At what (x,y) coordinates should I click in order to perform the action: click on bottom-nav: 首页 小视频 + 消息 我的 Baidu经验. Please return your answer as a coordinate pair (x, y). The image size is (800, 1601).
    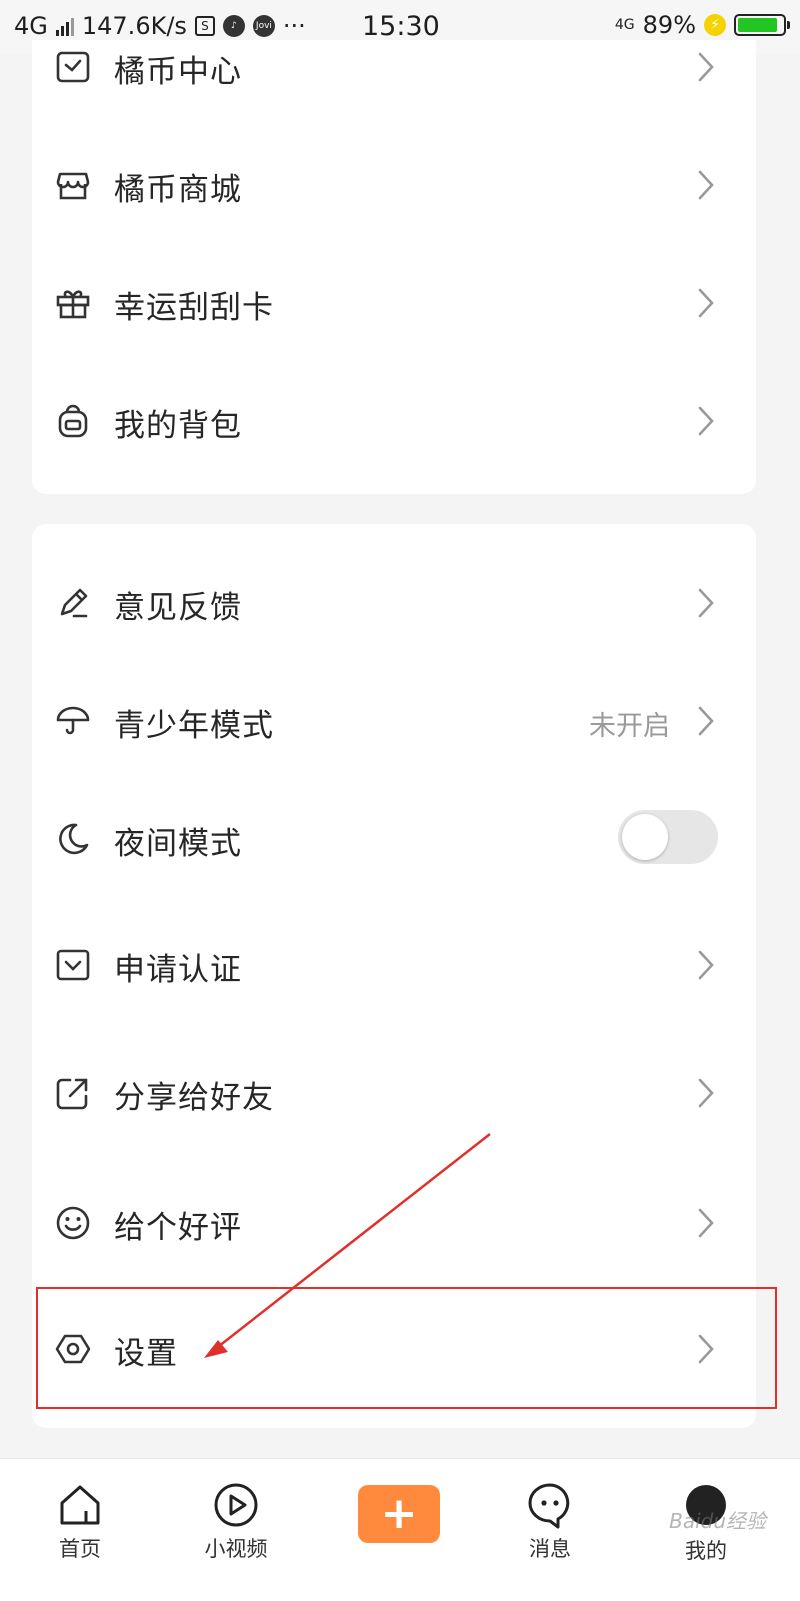
    Looking at the image, I should click on (400, 1529).